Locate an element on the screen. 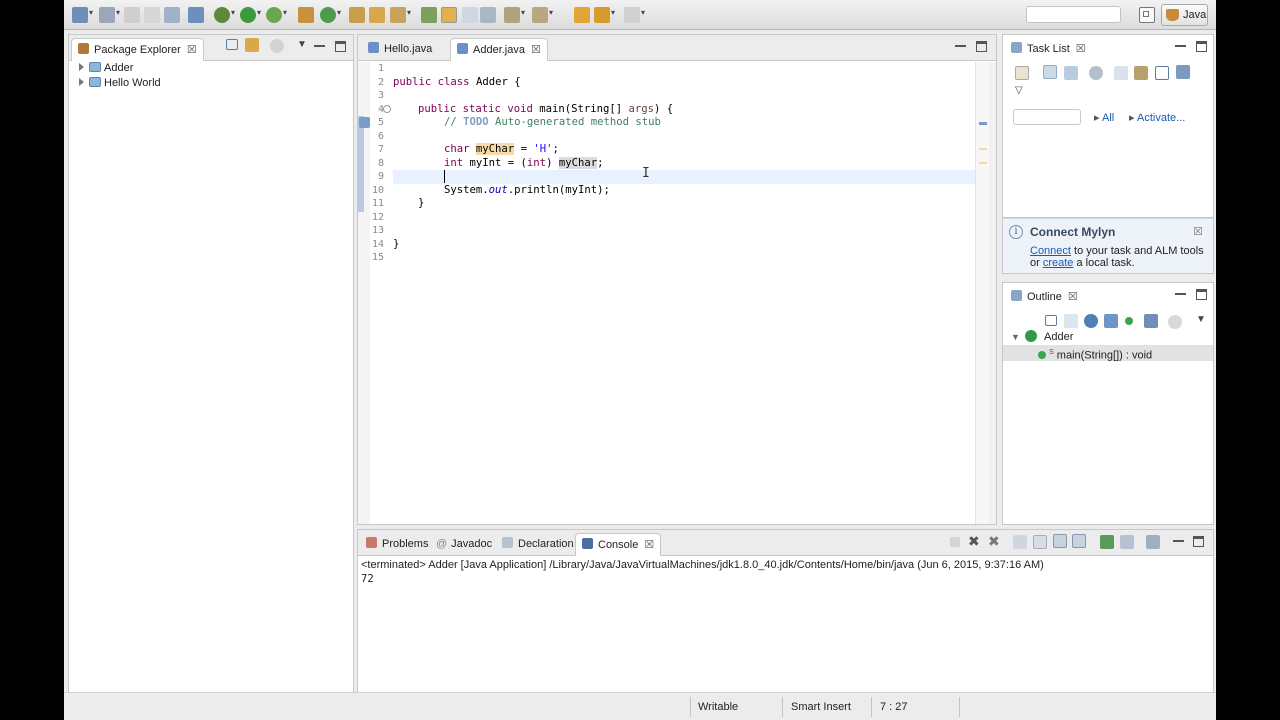 The width and height of the screenshot is (1280, 720). focus-workweek-icon is located at coordinates (1096, 73).